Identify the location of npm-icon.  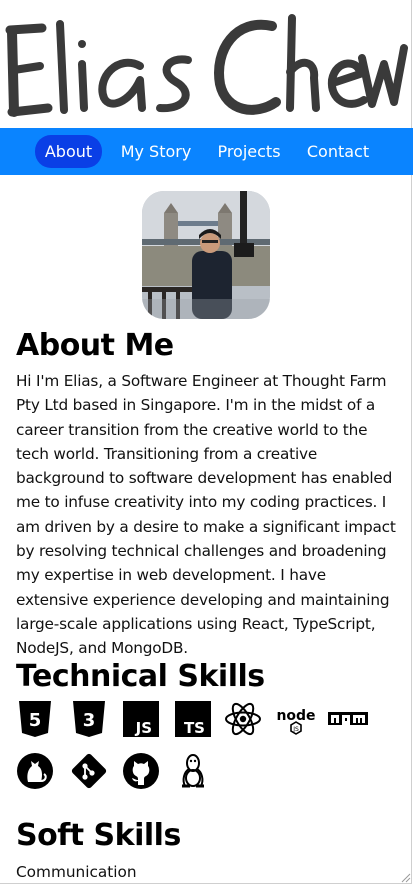
(348, 718).